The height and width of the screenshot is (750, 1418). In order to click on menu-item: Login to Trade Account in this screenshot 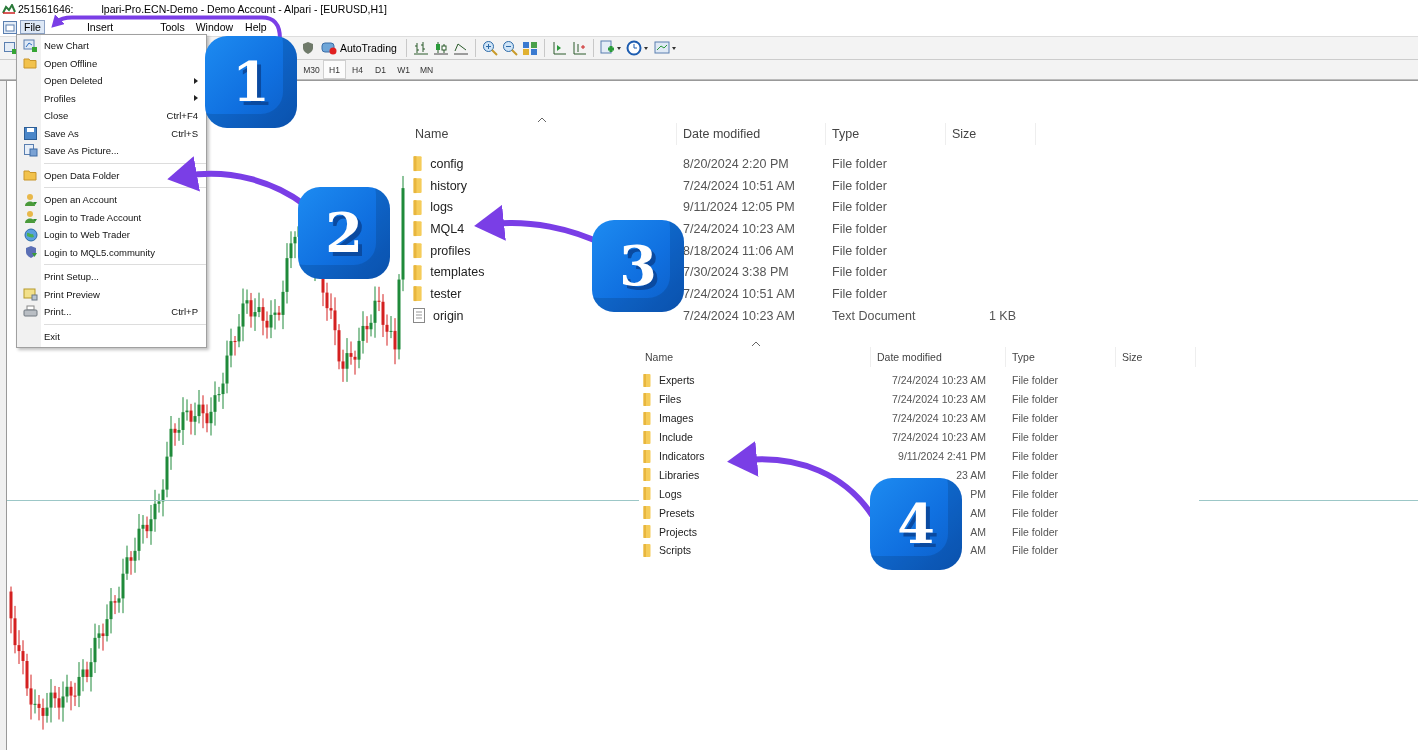, I will do `click(111, 217)`.